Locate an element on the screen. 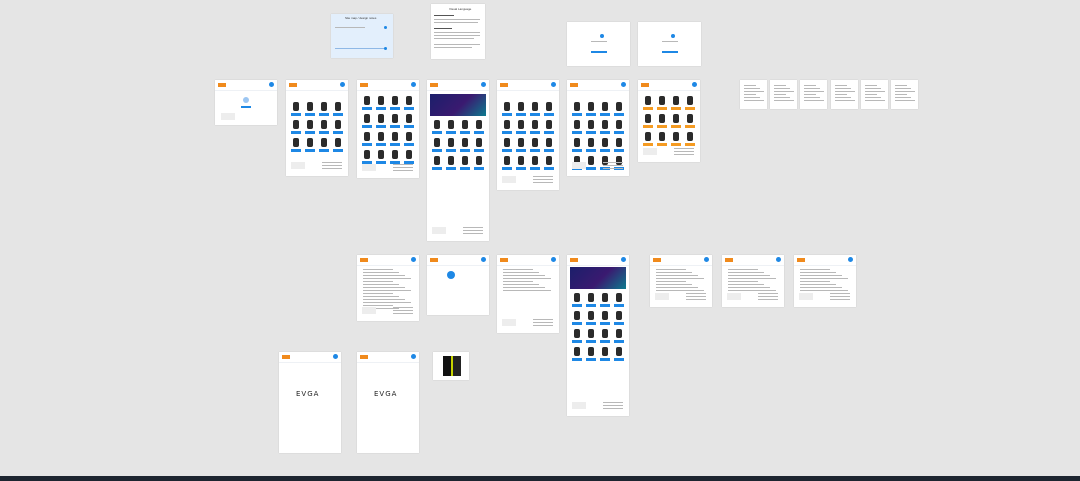 The width and height of the screenshot is (1080, 481). frame-gpu-thumb is located at coordinates (451, 366).